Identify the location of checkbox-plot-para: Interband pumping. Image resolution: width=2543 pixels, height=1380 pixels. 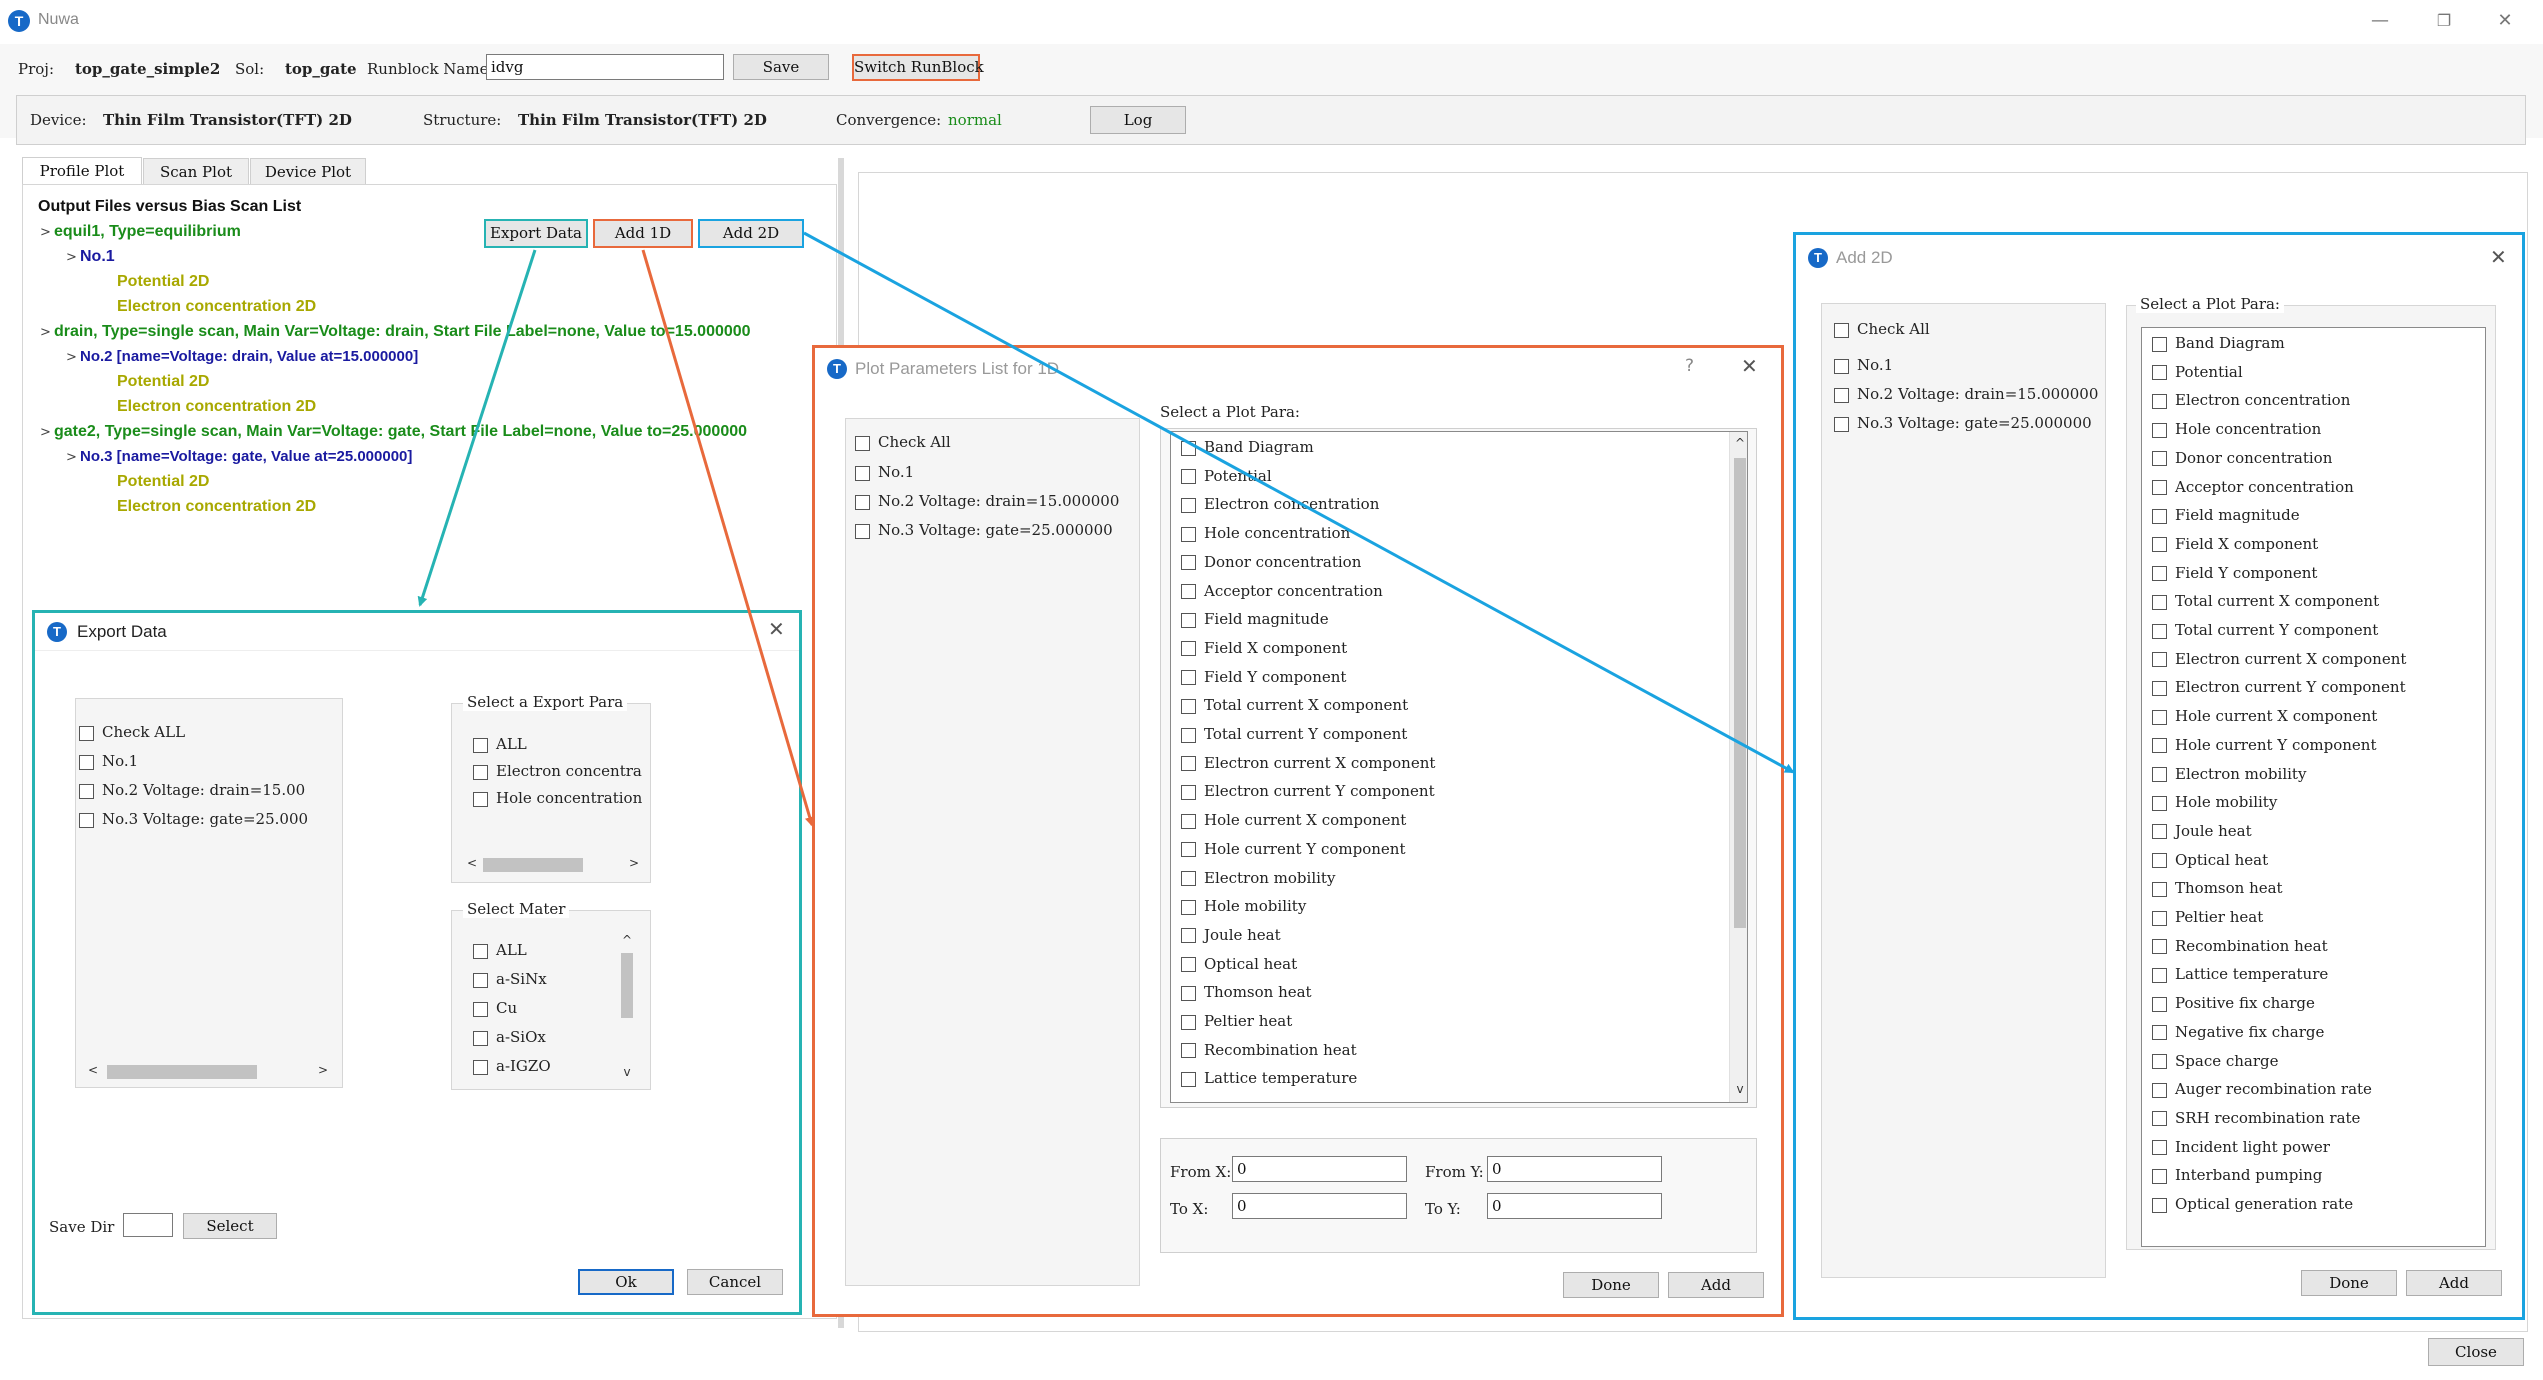
(2237, 1175).